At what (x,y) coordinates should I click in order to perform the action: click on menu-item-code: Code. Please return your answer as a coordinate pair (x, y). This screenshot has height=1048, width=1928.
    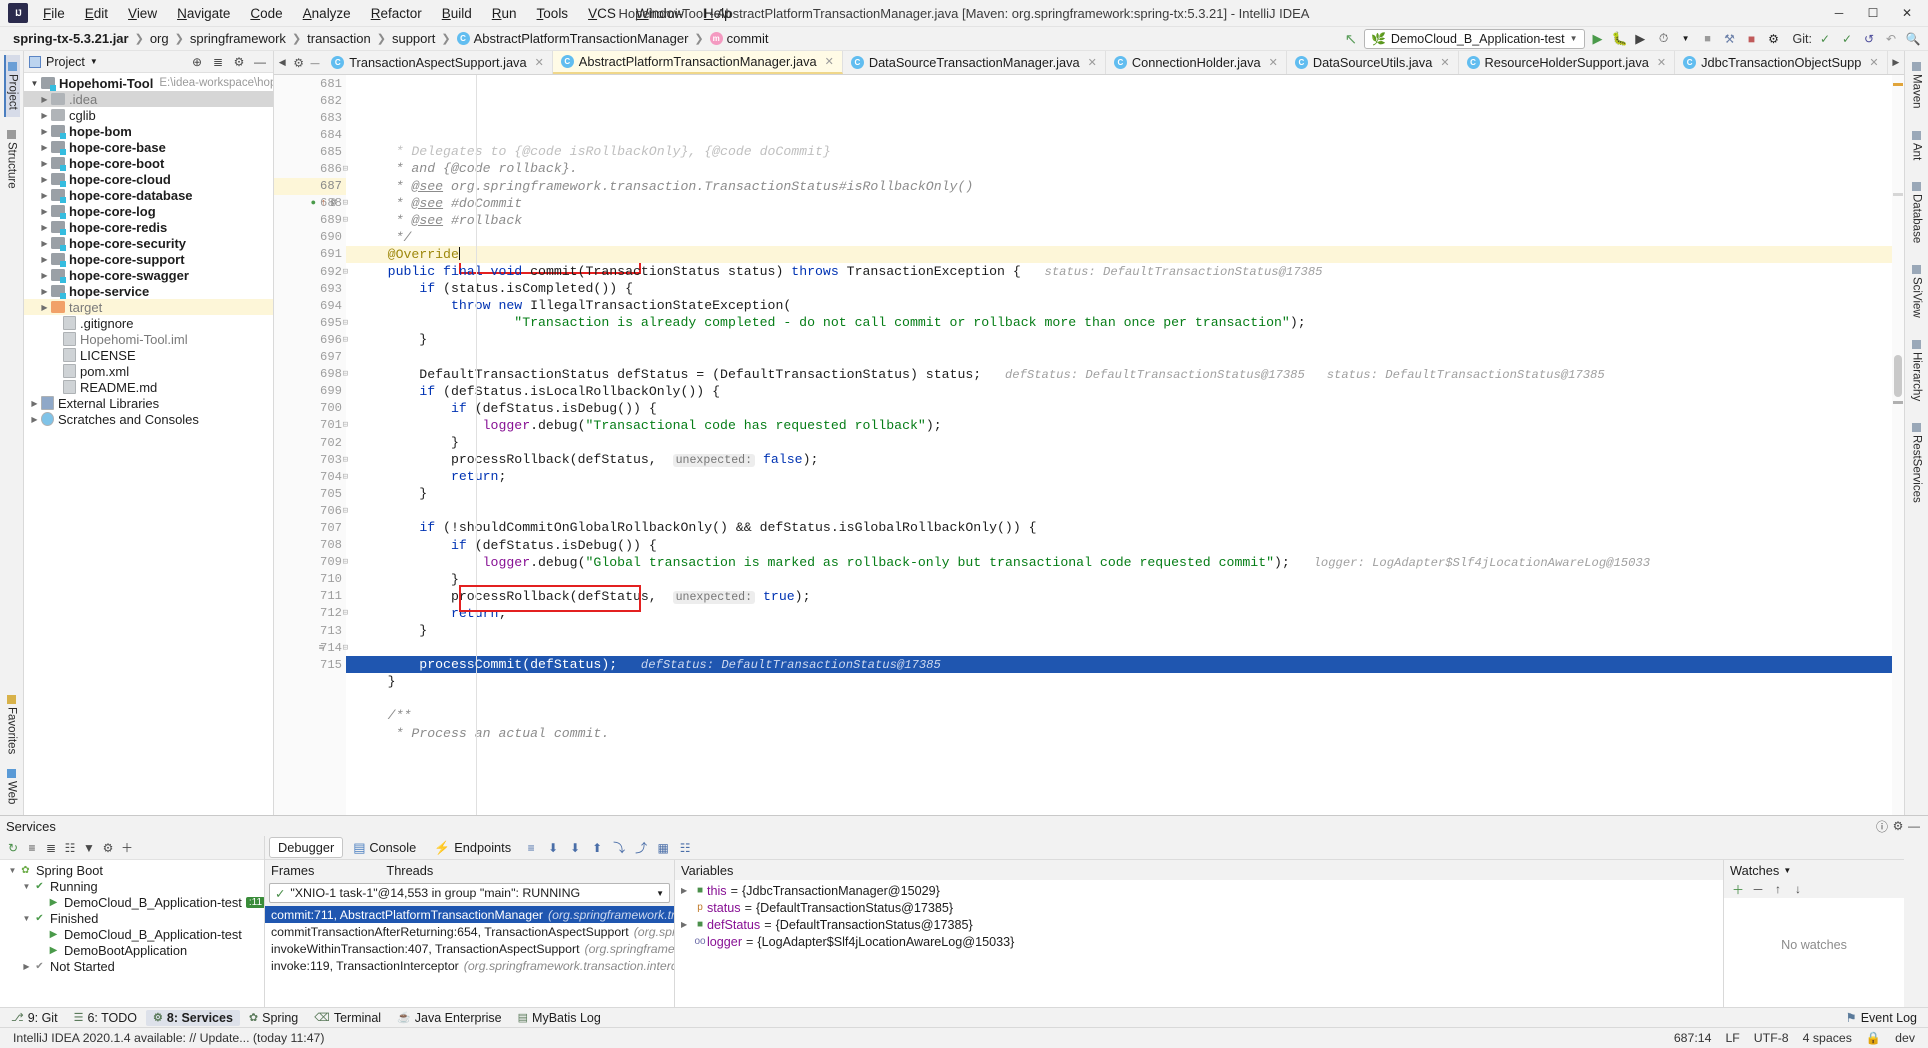
    Looking at the image, I should click on (266, 13).